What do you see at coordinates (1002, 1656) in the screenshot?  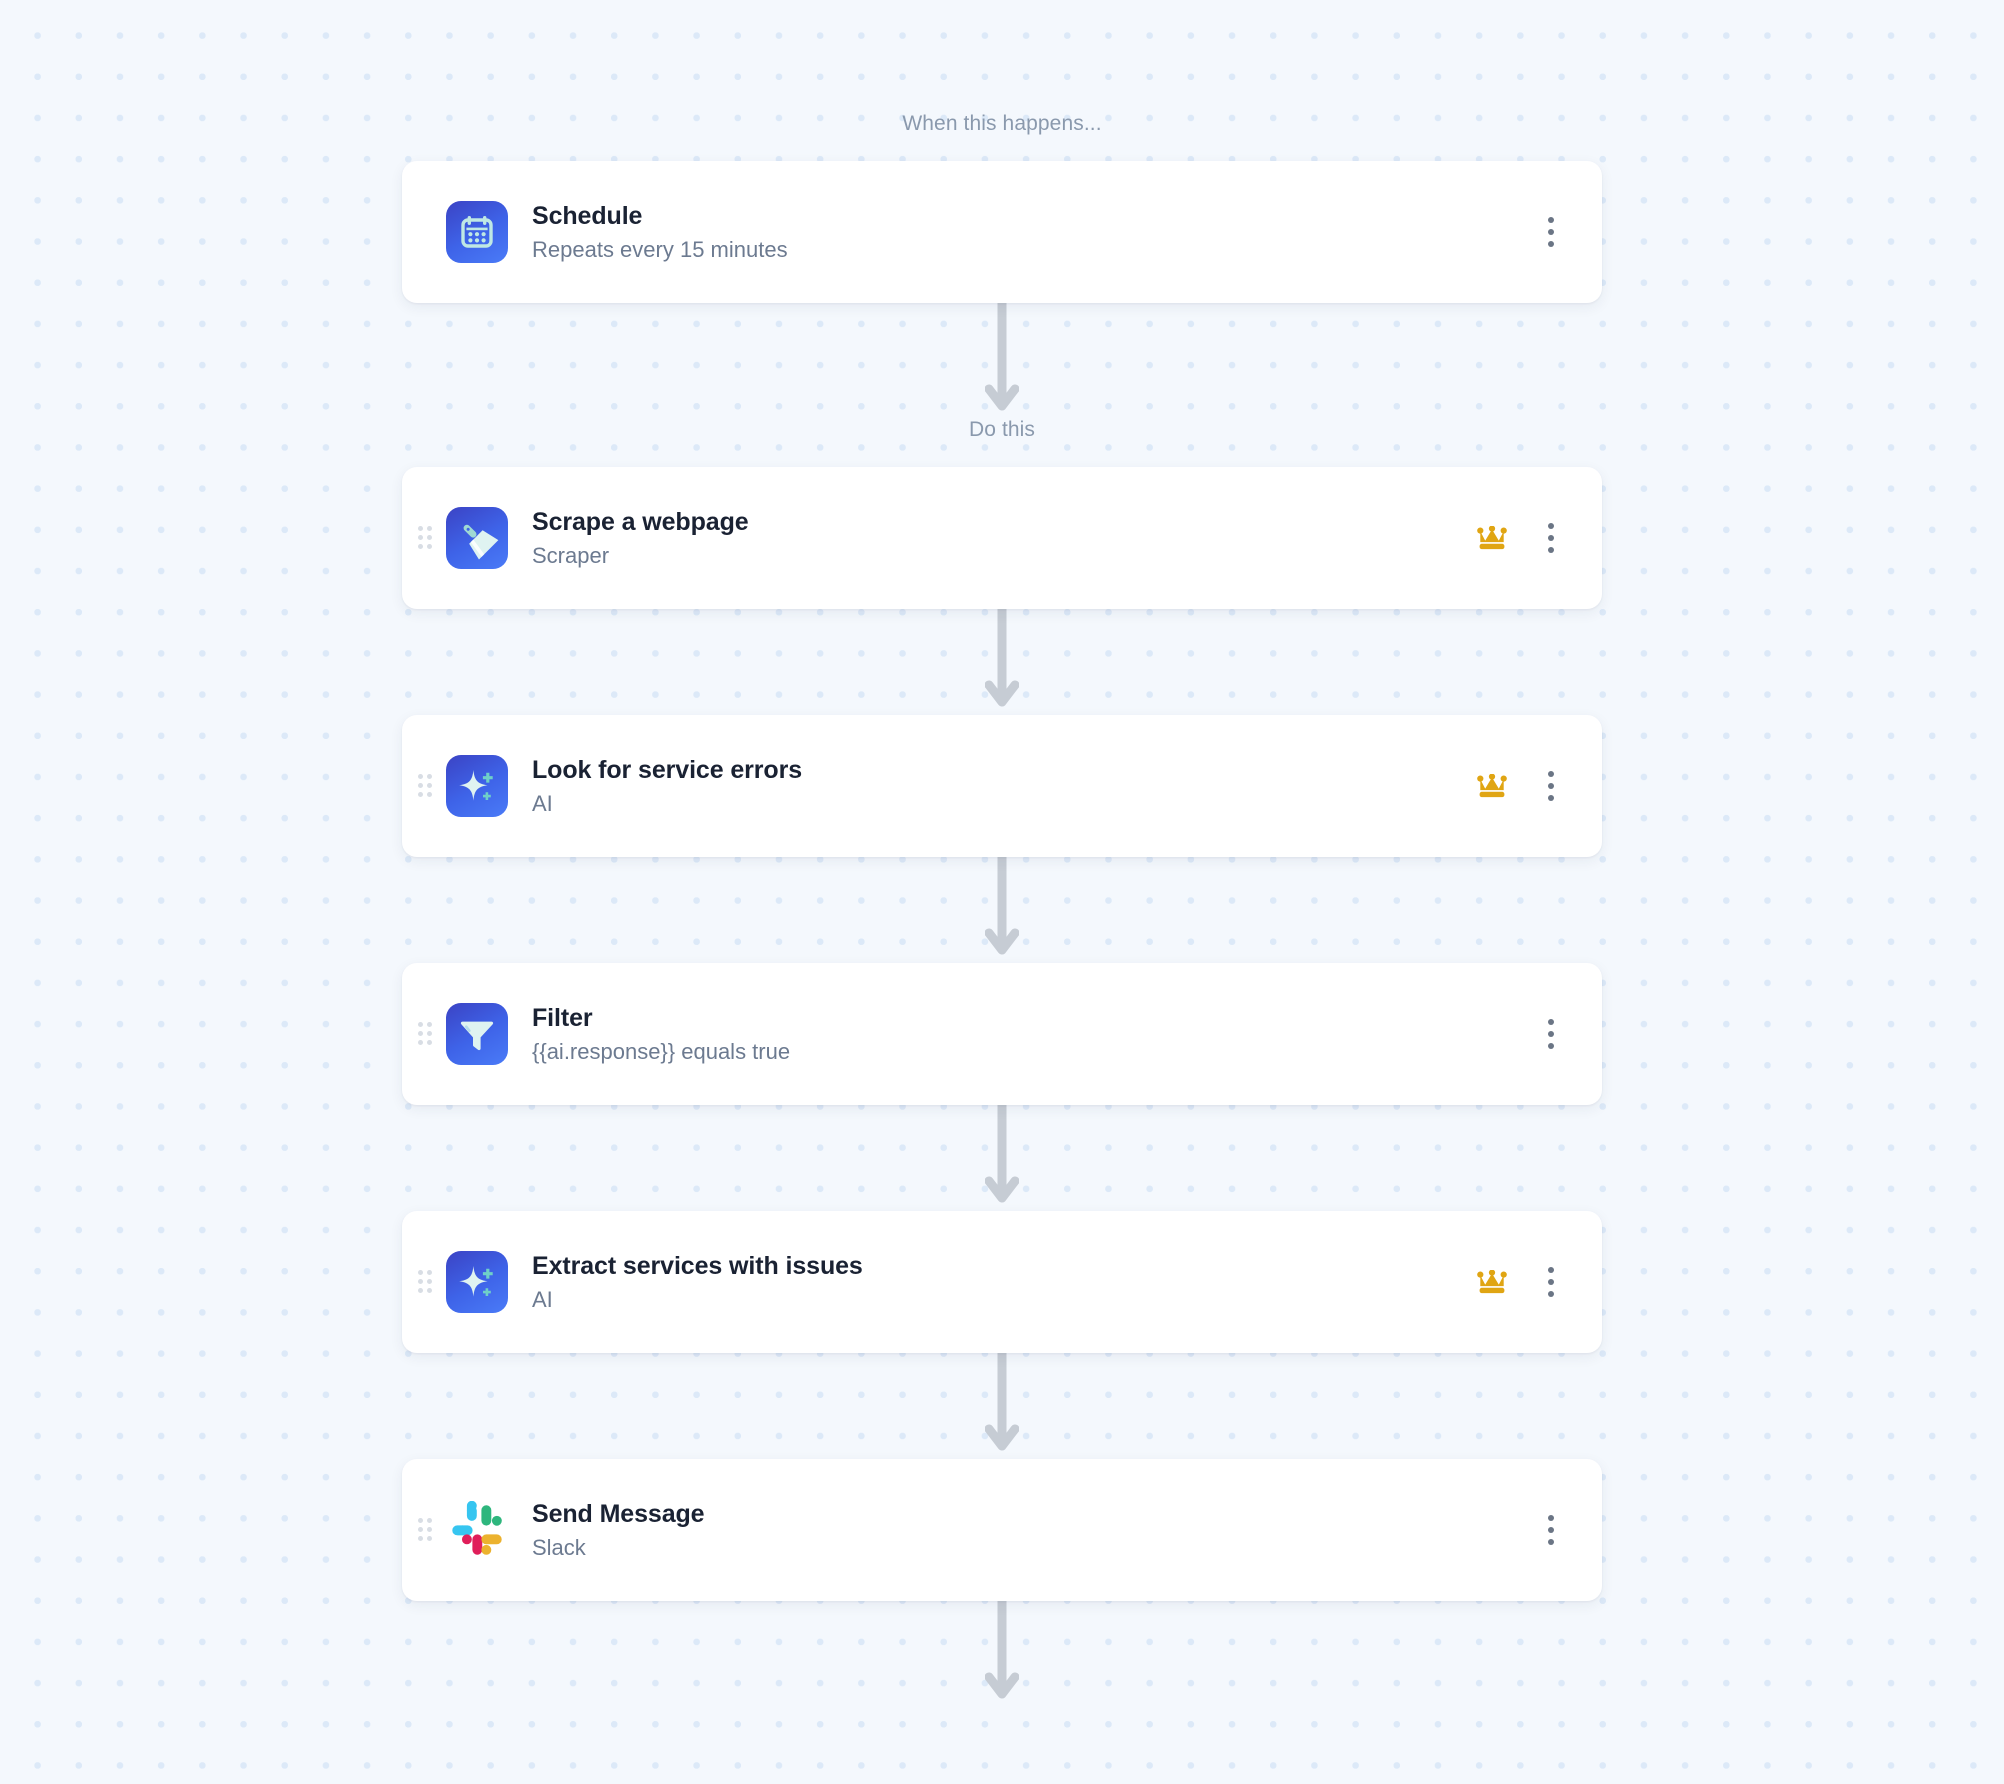 I see `connector-arrow-trailing` at bounding box center [1002, 1656].